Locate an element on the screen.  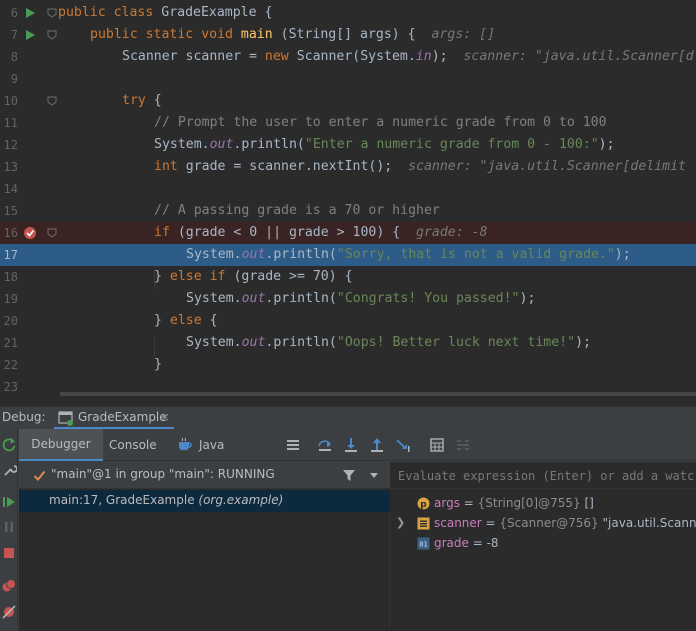
code-line: 6 public class GradeExample { is located at coordinates (348, 13).